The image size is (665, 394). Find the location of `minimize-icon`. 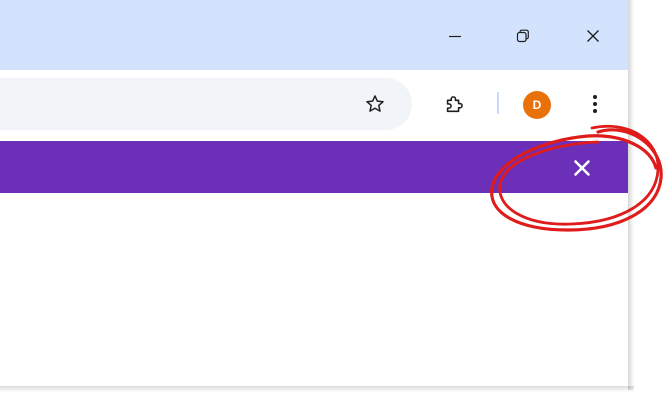

minimize-icon is located at coordinates (455, 36).